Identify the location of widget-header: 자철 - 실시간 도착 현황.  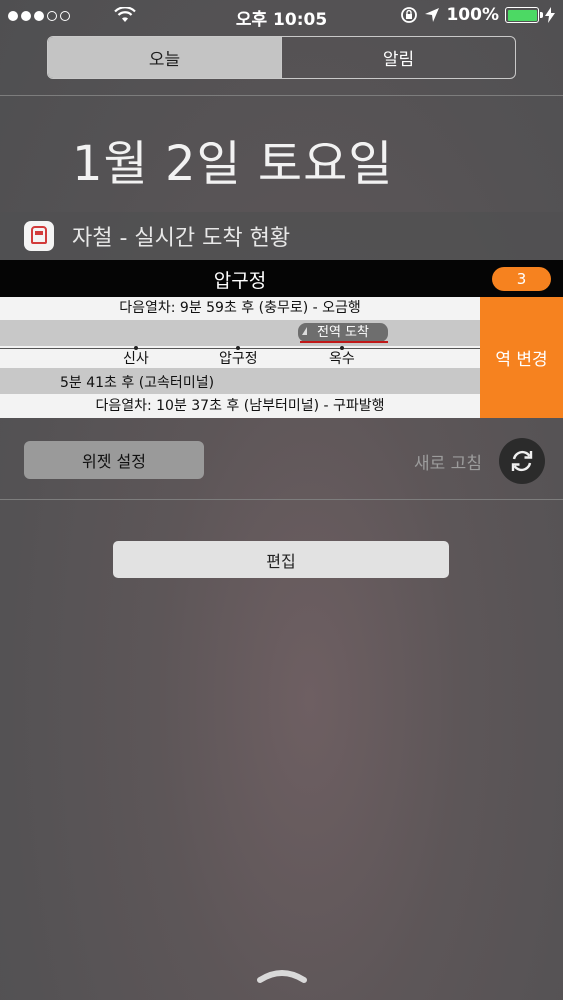
(281, 236).